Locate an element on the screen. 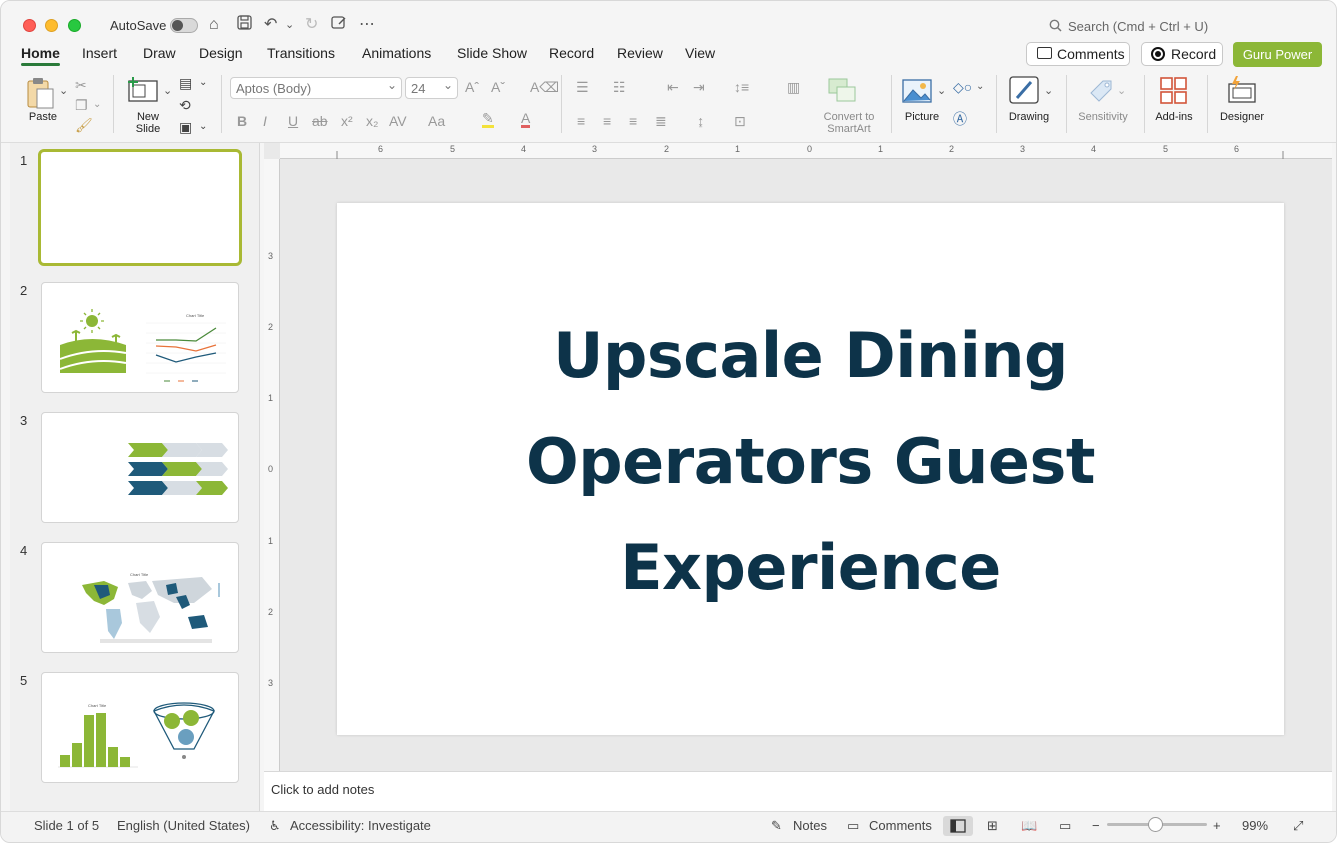 This screenshot has width=1337, height=843. decrease-font-icon: Aˇ is located at coordinates (498, 87).